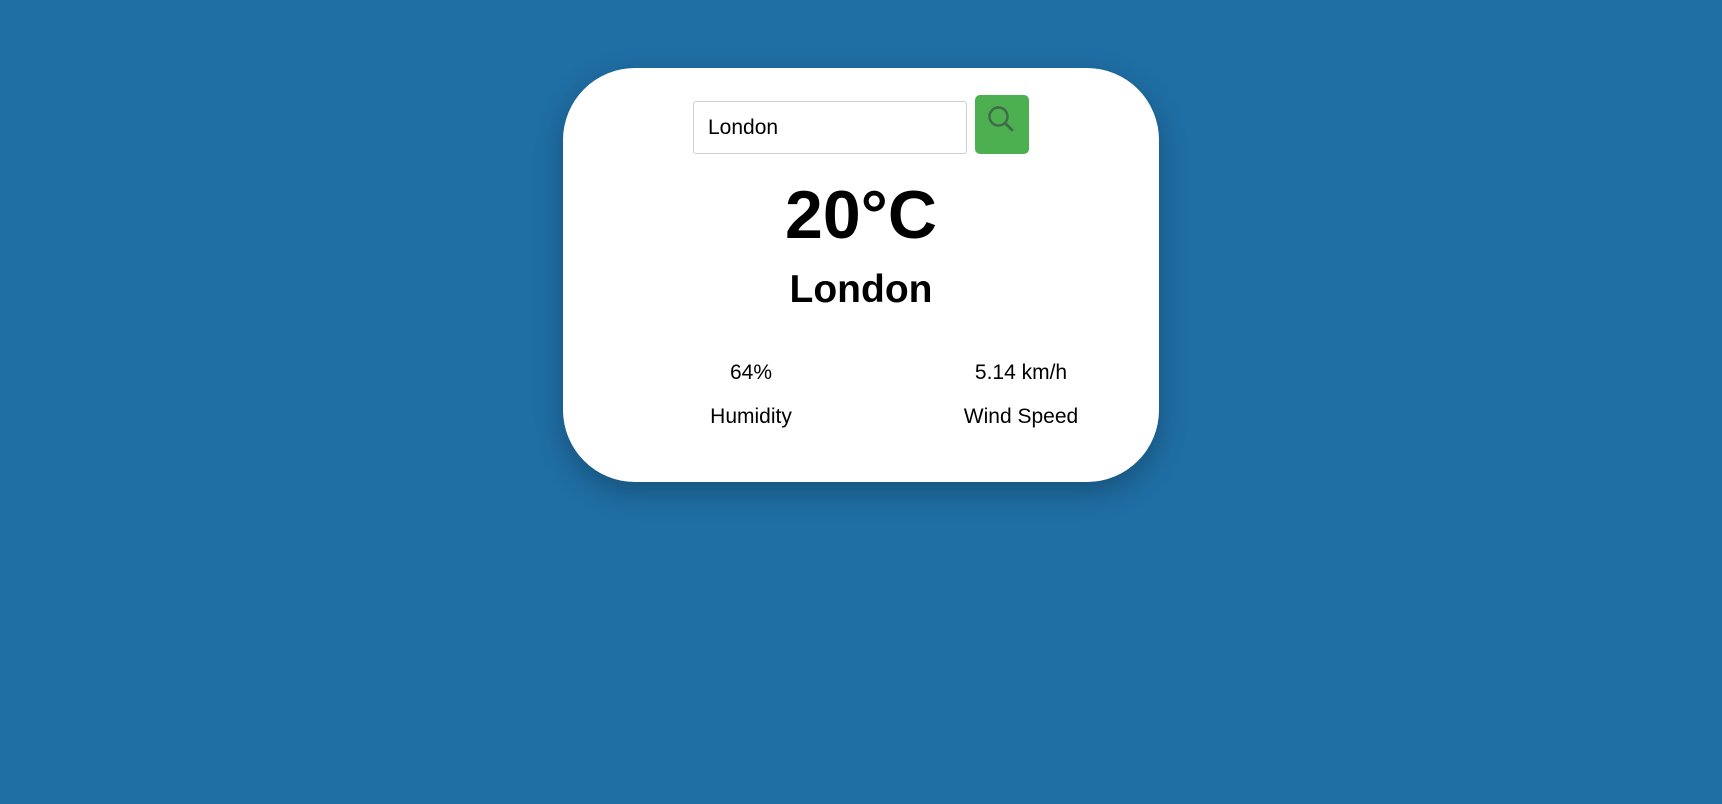 The height and width of the screenshot is (804, 1722). Describe the element at coordinates (1001, 119) in the screenshot. I see `search-icon` at that location.